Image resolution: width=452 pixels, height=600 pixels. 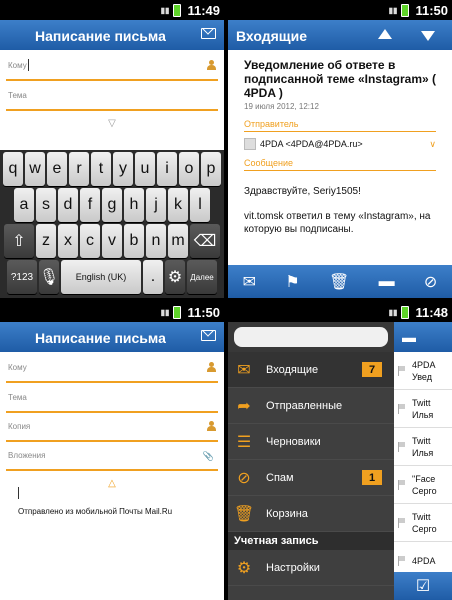 I want to click on sidebar-item-inbox: ✉ Входящие 7, so click(x=311, y=370).